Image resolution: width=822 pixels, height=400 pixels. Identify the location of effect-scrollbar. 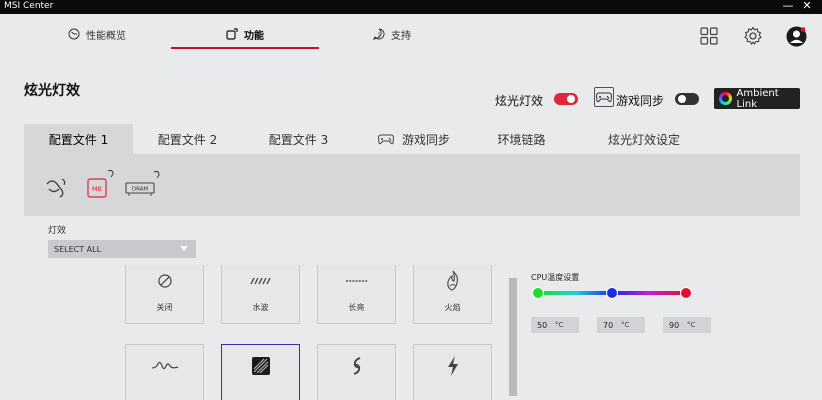
(513, 337).